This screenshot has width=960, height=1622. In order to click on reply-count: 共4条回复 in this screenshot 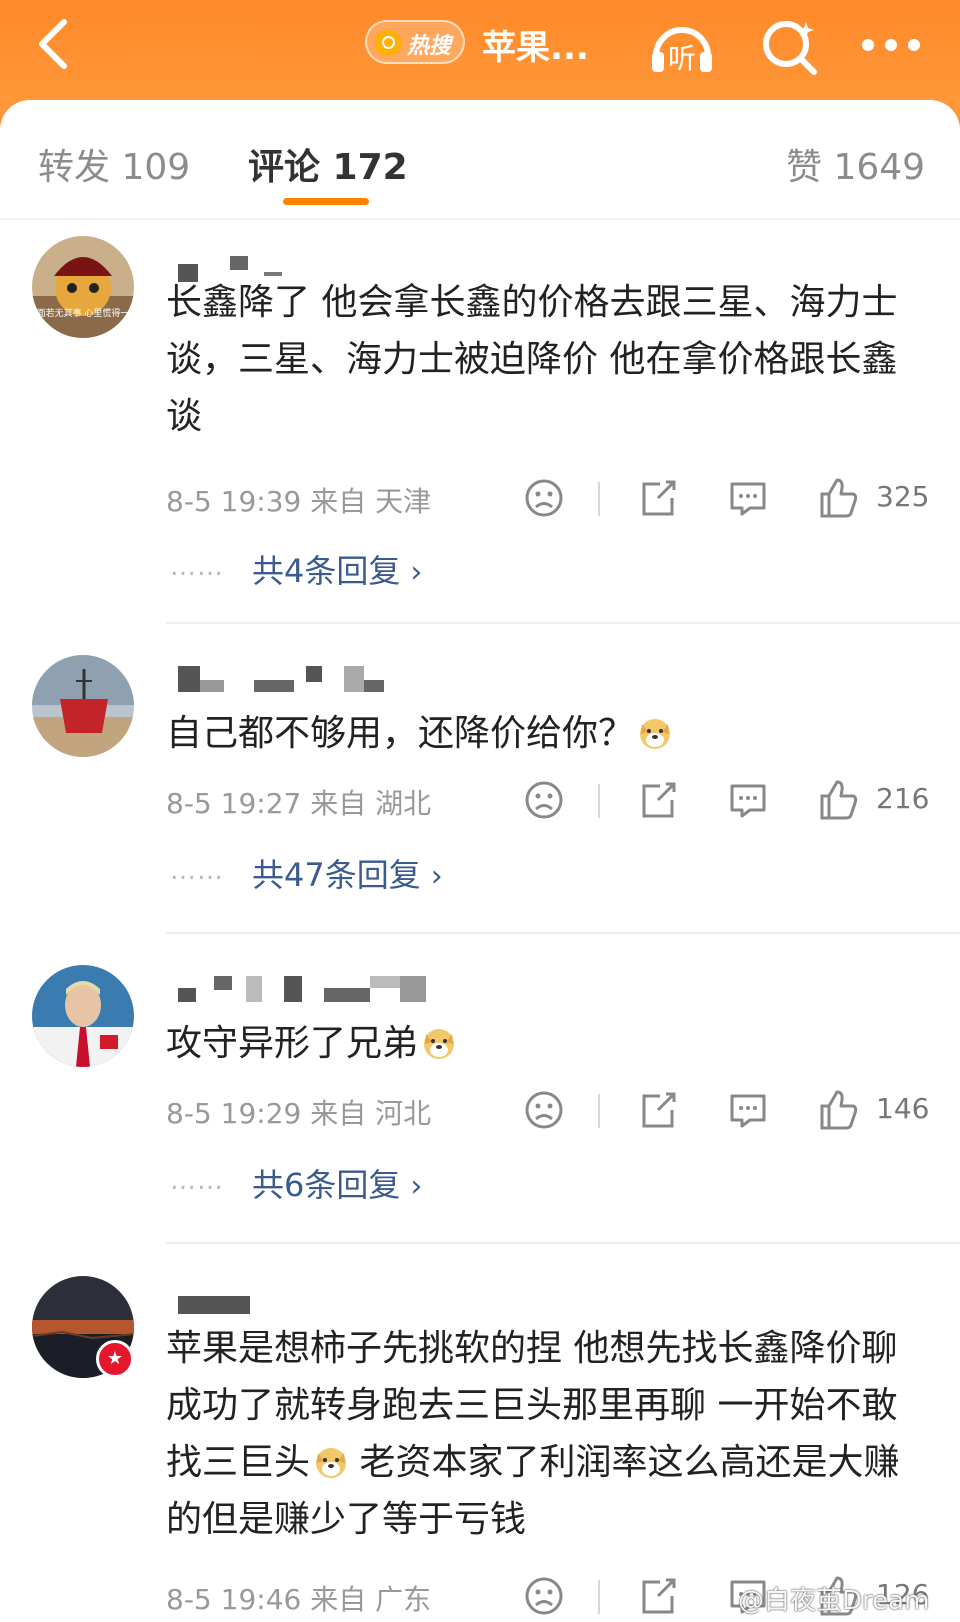, I will do `click(326, 571)`.